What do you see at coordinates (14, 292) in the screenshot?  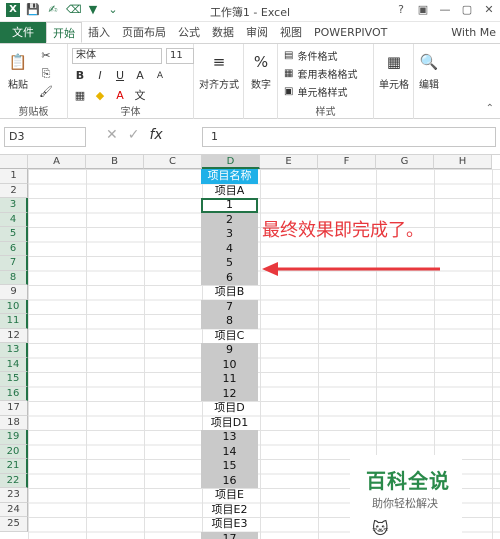 I see `row-header: 9` at bounding box center [14, 292].